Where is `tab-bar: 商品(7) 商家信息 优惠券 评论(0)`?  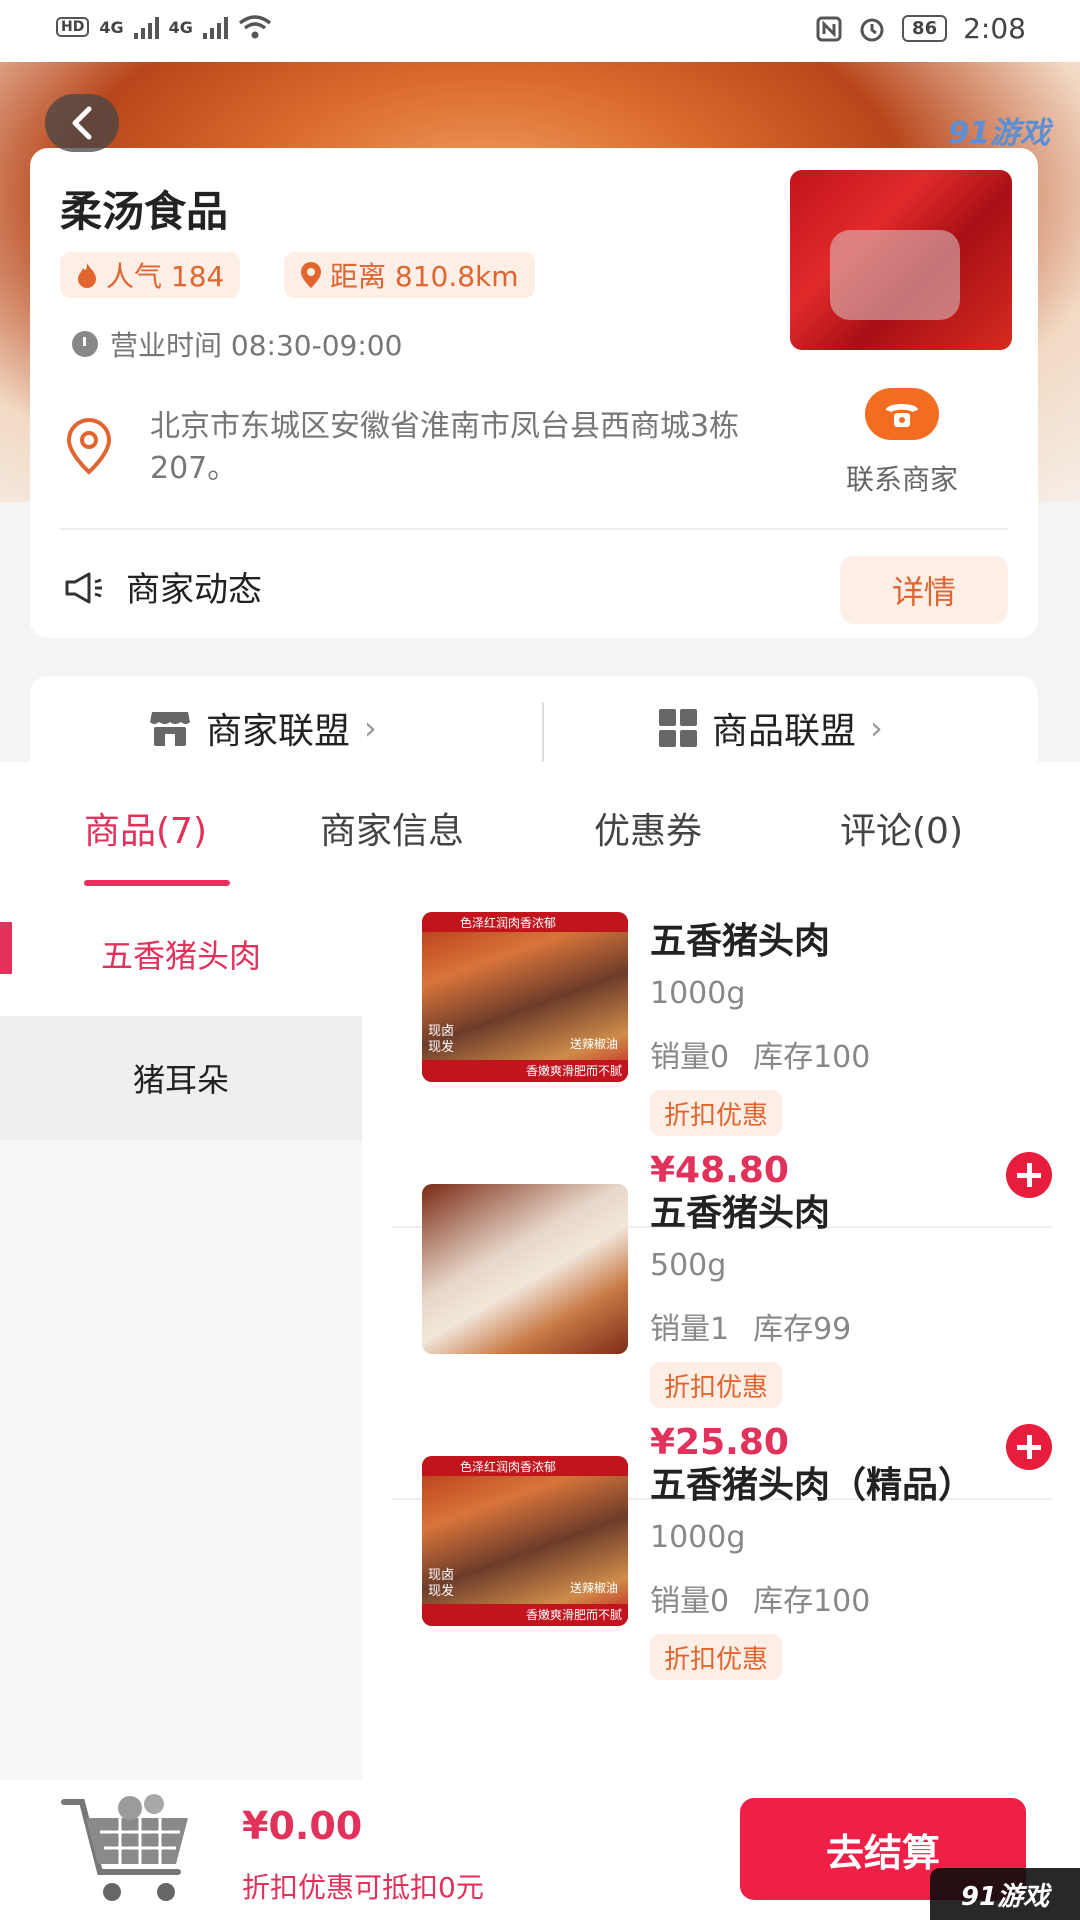 tab-bar: 商品(7) 商家信息 优惠券 评论(0) is located at coordinates (540, 827).